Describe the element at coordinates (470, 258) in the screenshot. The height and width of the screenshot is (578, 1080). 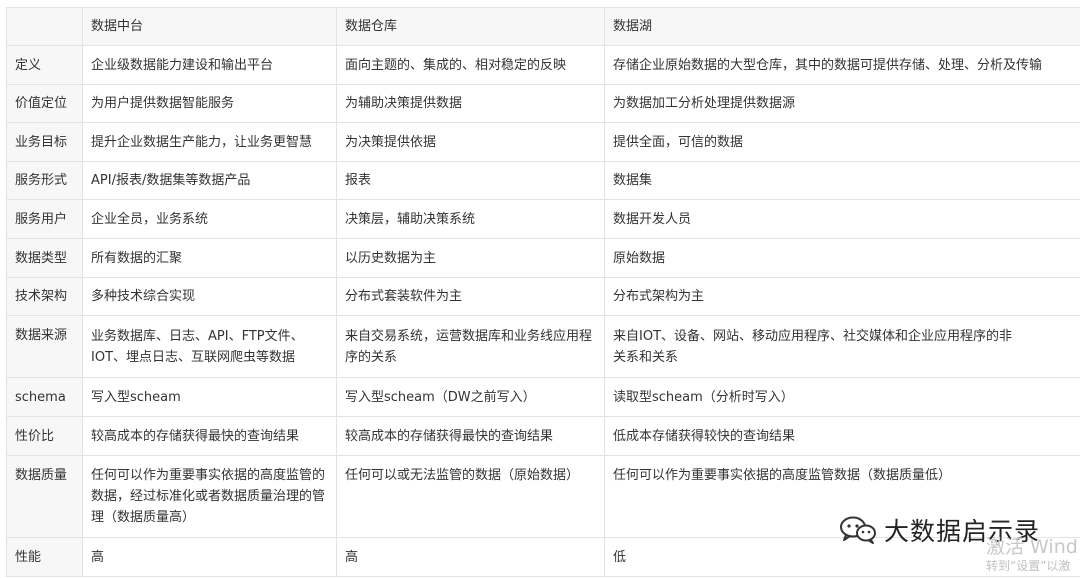
I see `table-cell: 以历史数据为主` at that location.